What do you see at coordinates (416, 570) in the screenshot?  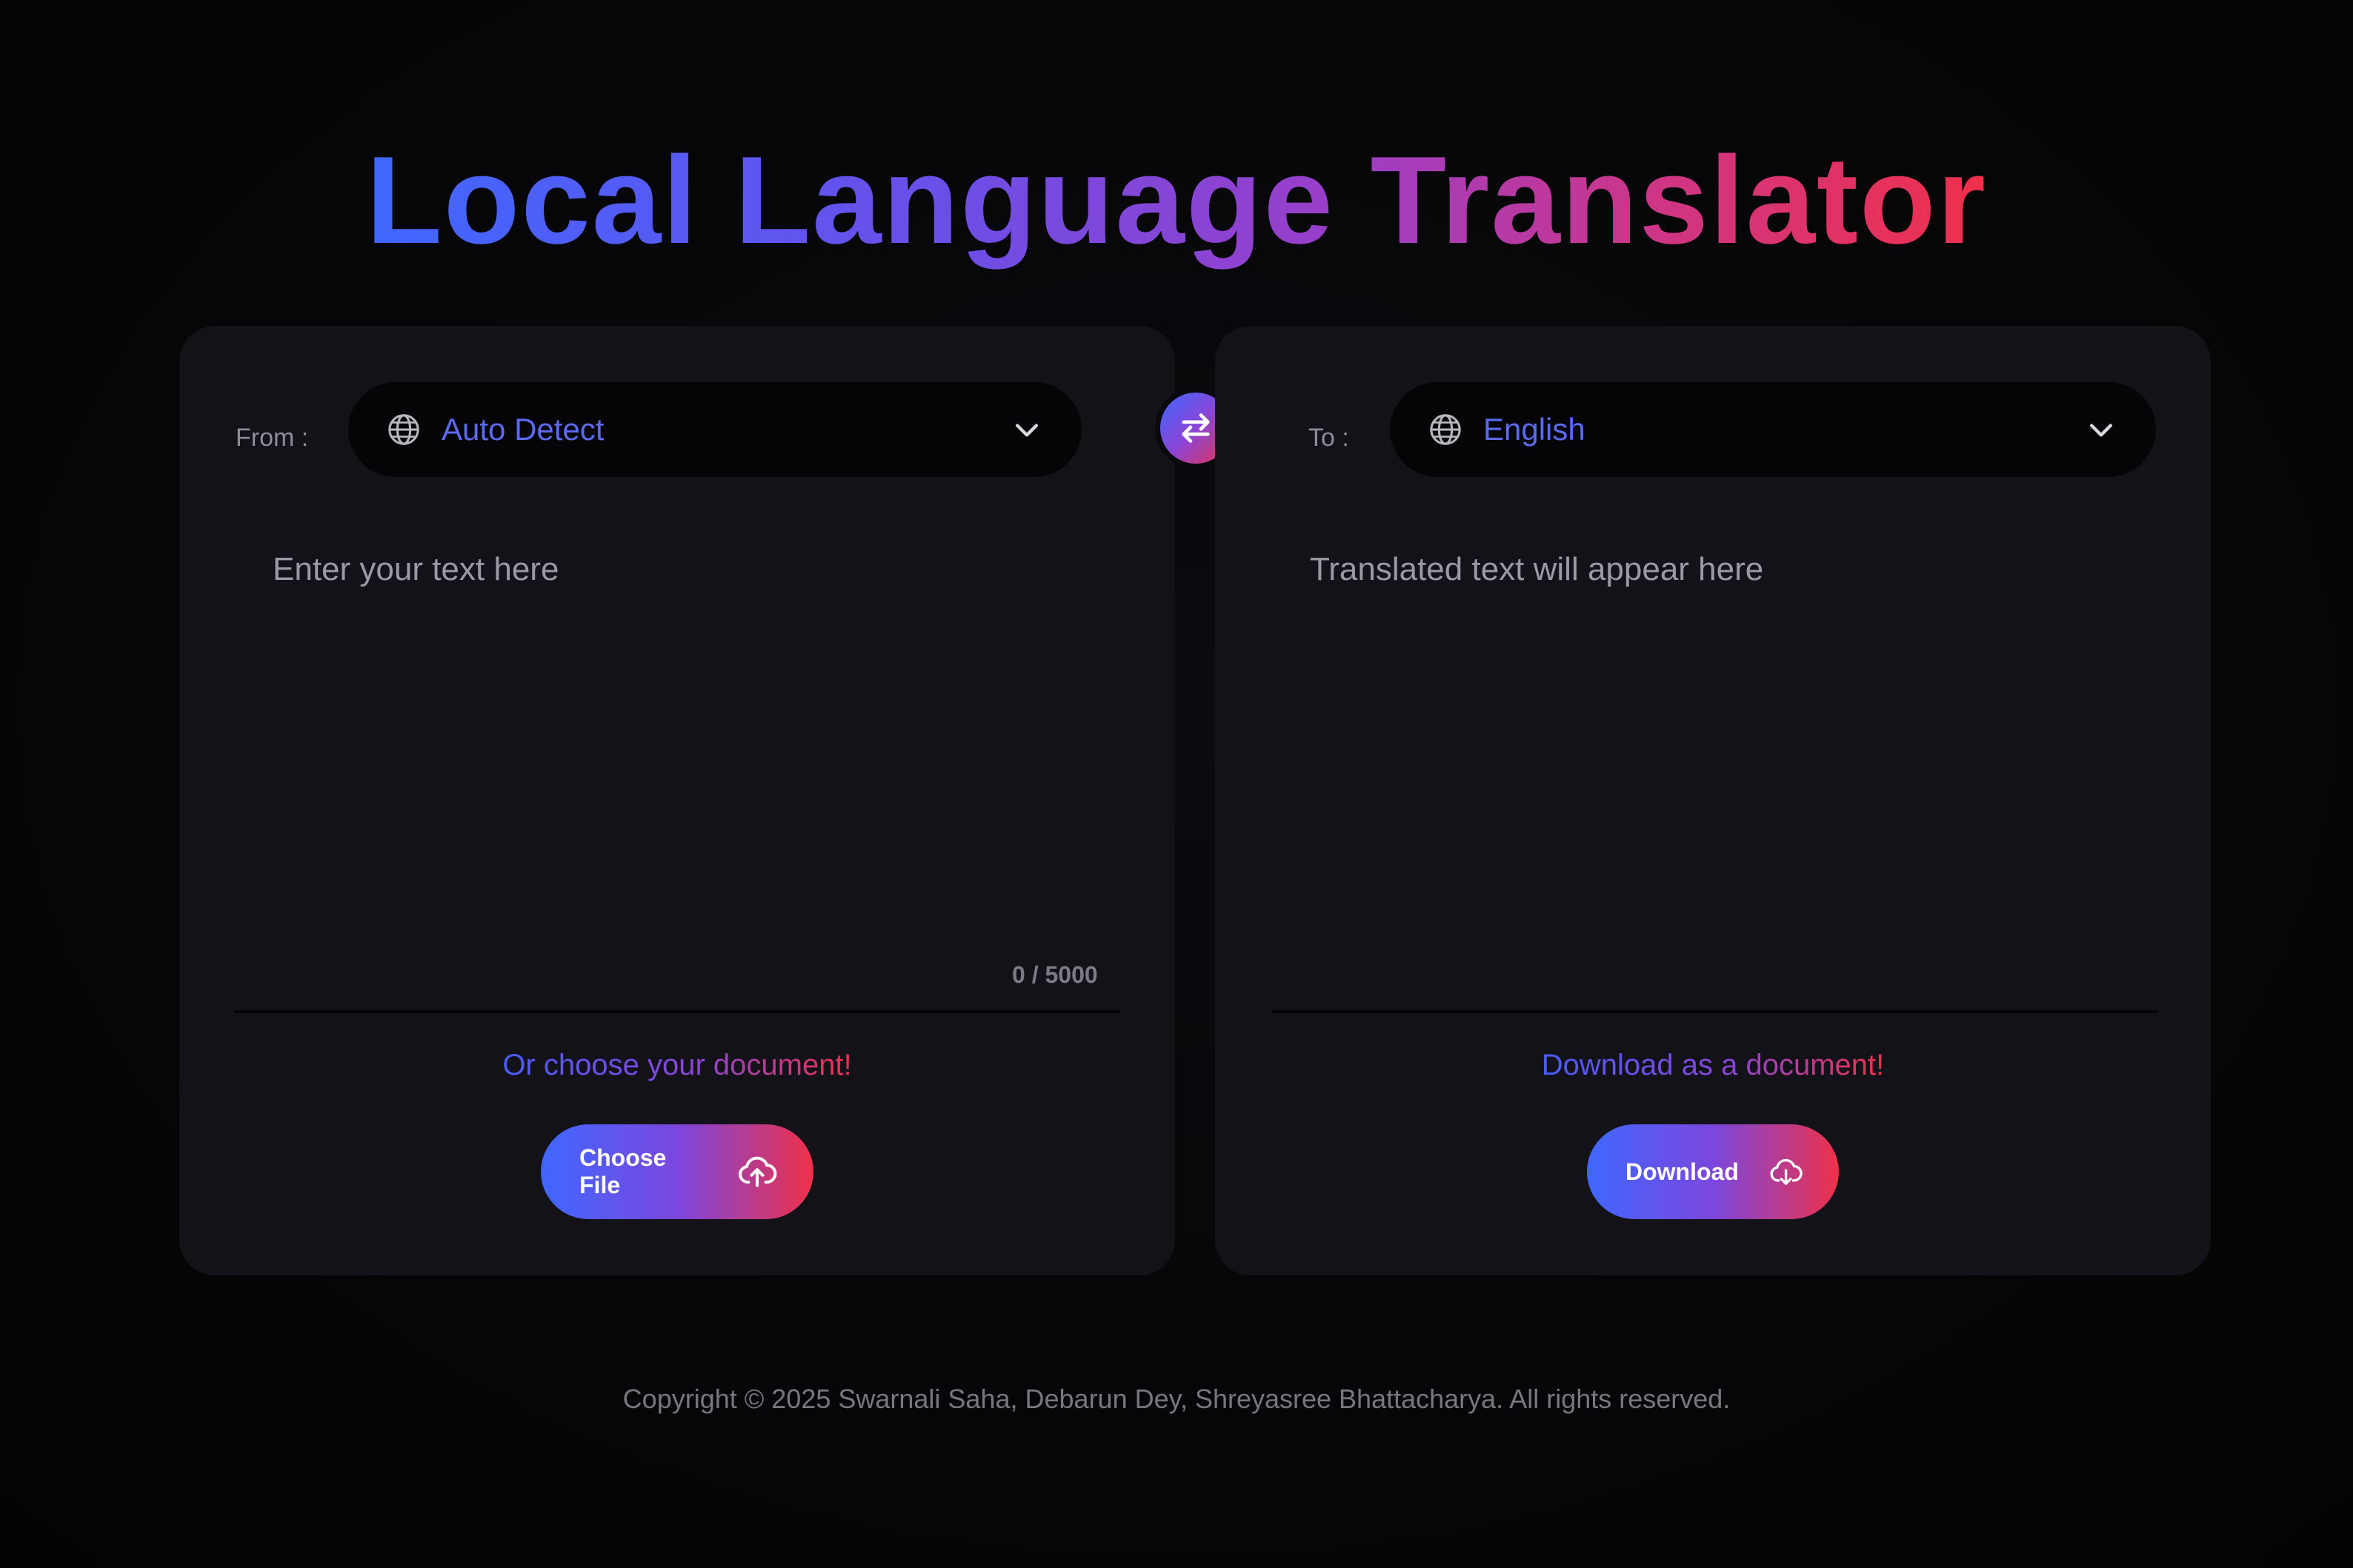 I see `source-text-input: Enter your text here` at bounding box center [416, 570].